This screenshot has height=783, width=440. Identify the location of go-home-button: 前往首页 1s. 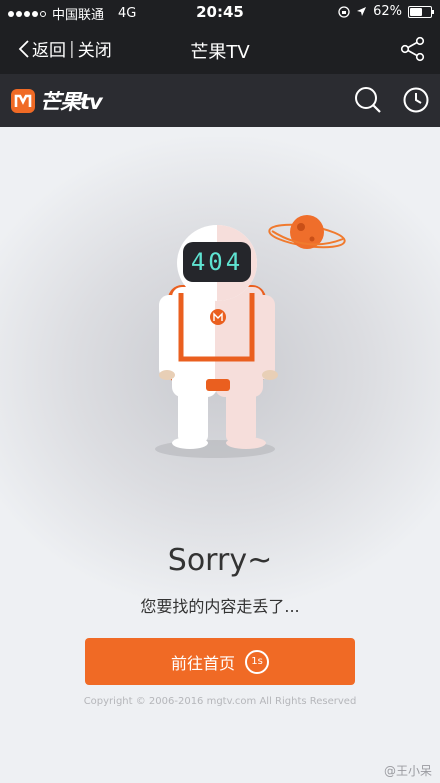
(220, 661).